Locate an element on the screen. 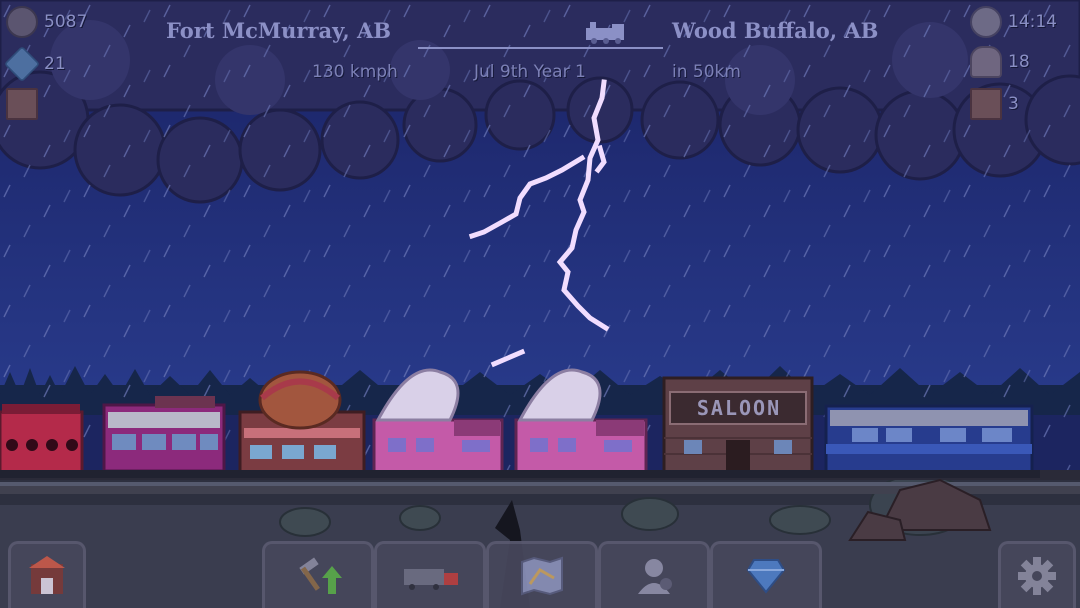 The height and width of the screenshot is (608, 1080). map-button is located at coordinates (542, 574).